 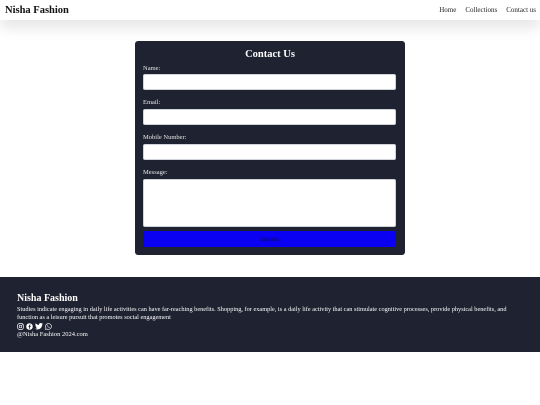 I want to click on message-field, so click(x=269, y=203).